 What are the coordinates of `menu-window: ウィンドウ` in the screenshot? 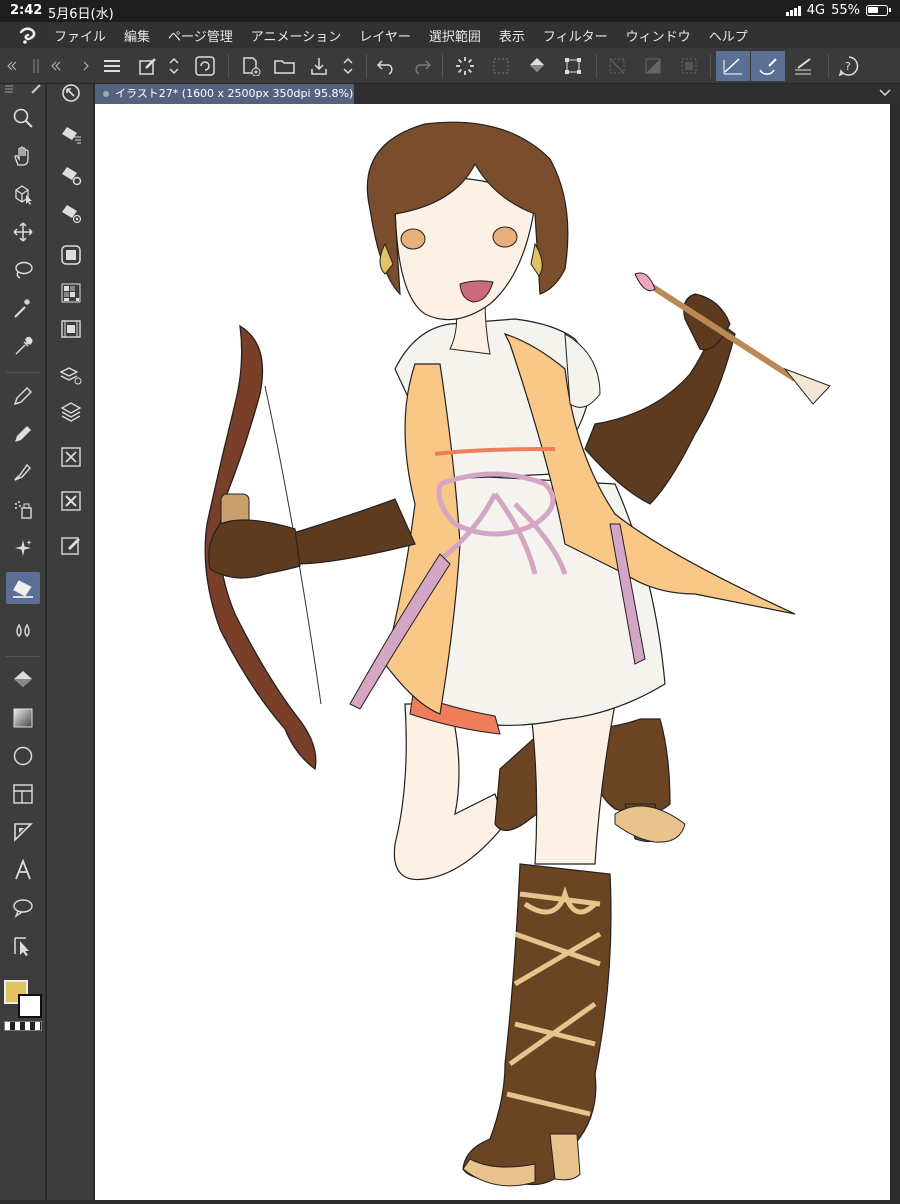 It's located at (658, 35).